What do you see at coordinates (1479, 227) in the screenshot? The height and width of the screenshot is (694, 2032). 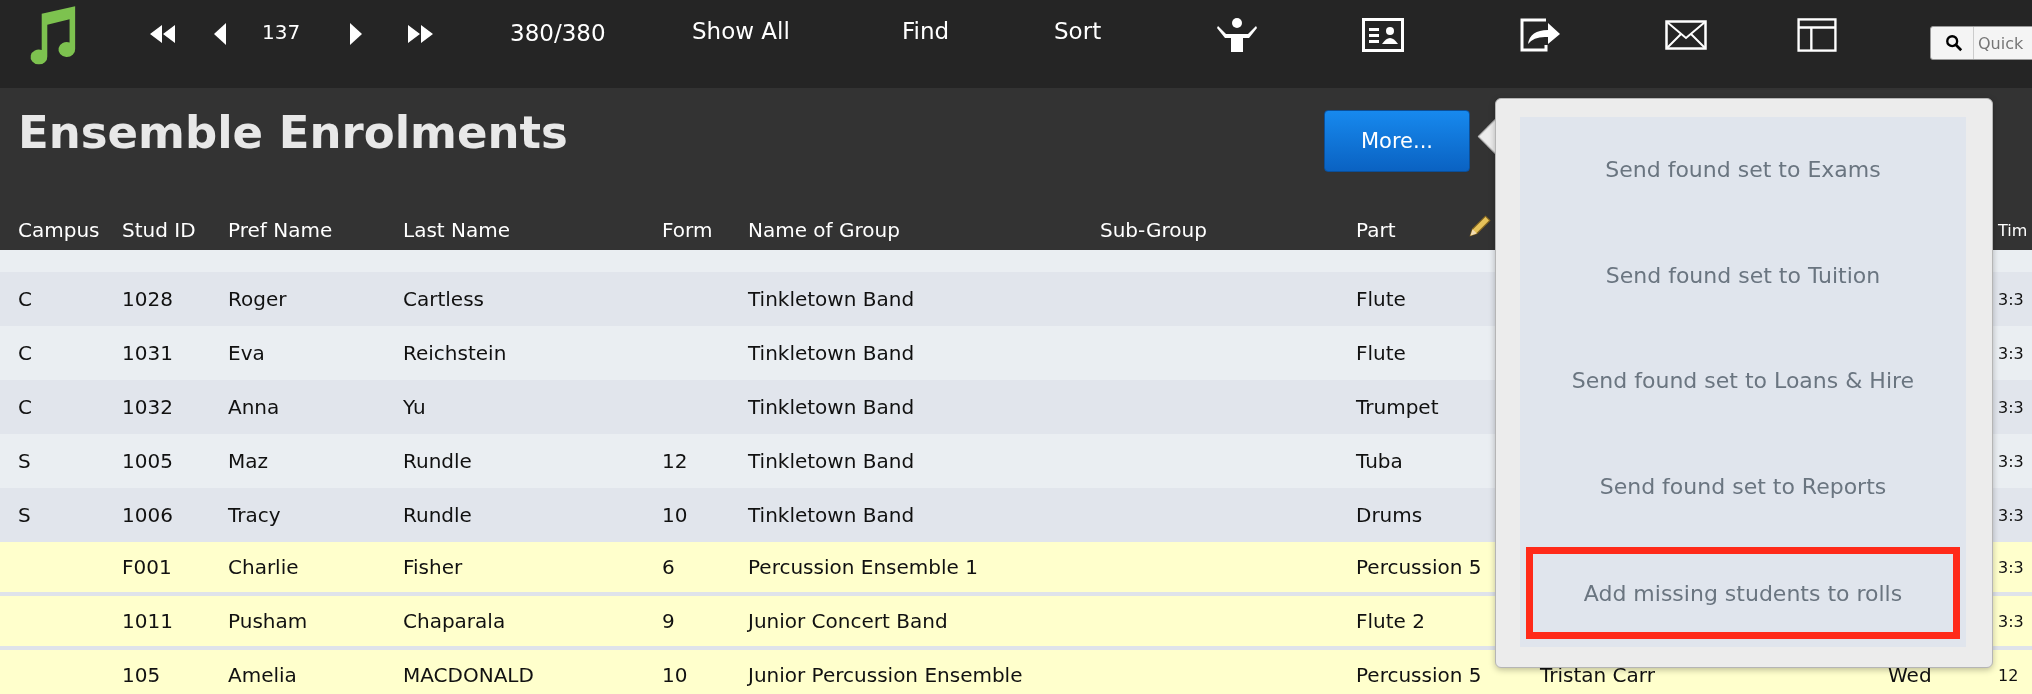 I see `pencil-icon` at bounding box center [1479, 227].